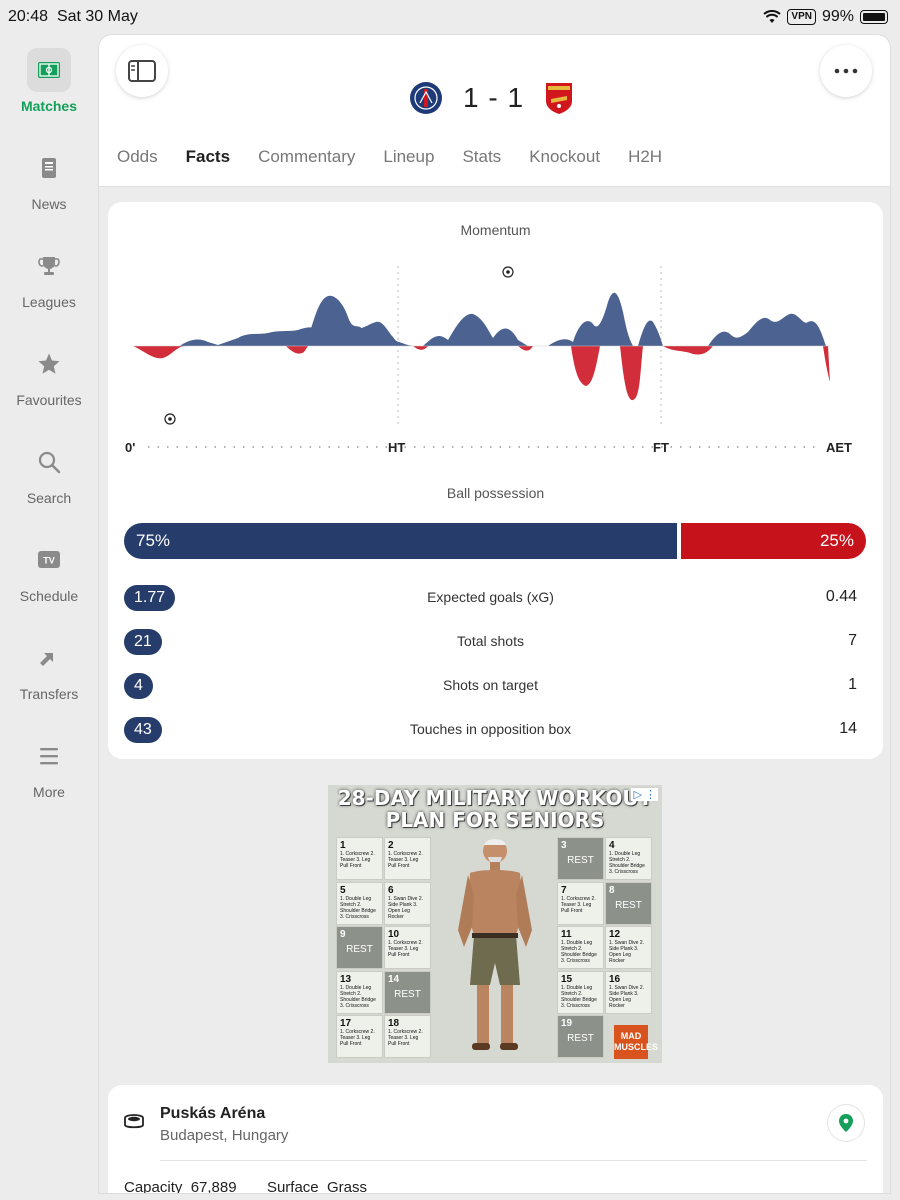 The width and height of the screenshot is (900, 1200). I want to click on possession-title: Ball possession, so click(495, 493).